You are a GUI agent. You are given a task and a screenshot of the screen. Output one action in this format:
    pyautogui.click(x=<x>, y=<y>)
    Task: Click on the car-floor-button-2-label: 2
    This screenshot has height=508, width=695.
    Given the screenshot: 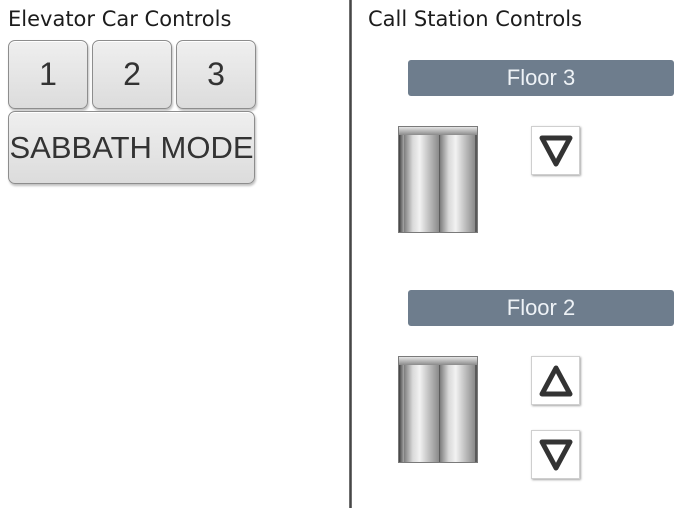 What is the action you would take?
    pyautogui.click(x=132, y=74)
    